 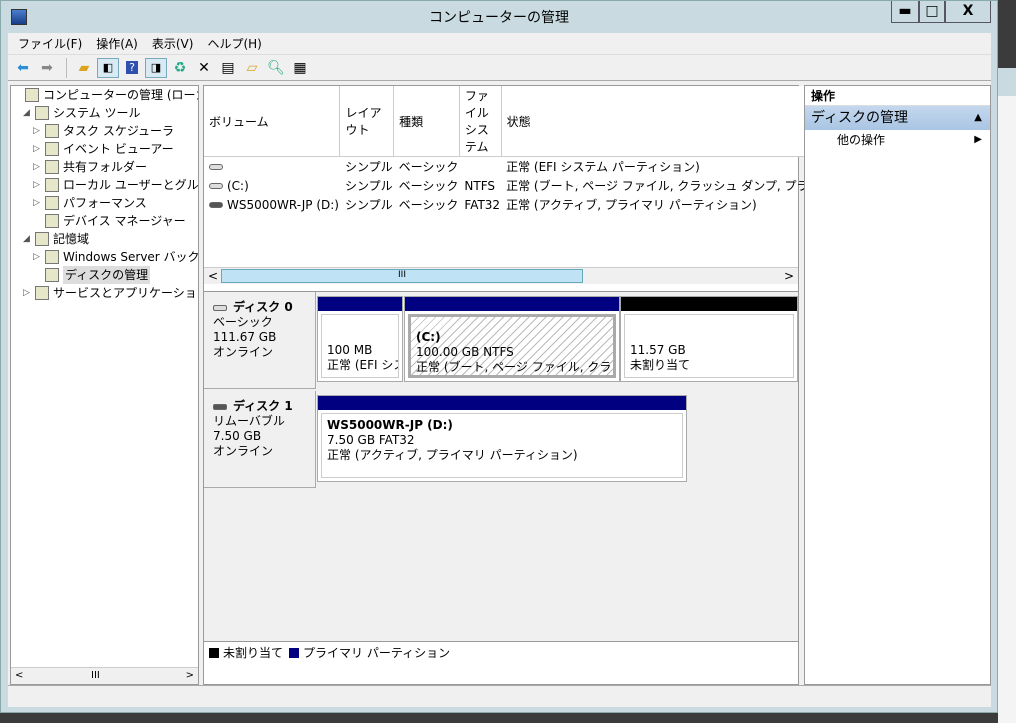 I want to click on tree-item-label: Windows Server バックアップ, so click(x=130, y=257).